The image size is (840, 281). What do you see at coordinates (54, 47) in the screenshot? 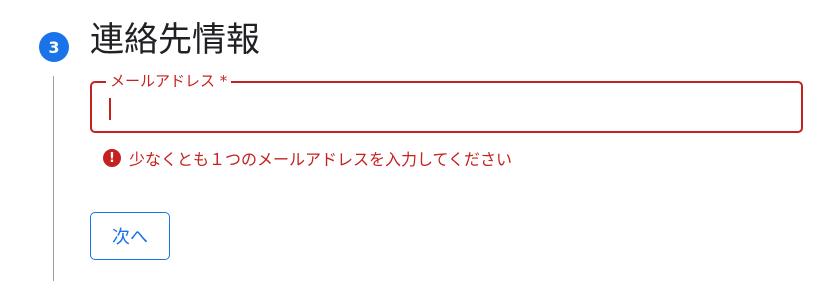
I see `step-number-badge: 3` at bounding box center [54, 47].